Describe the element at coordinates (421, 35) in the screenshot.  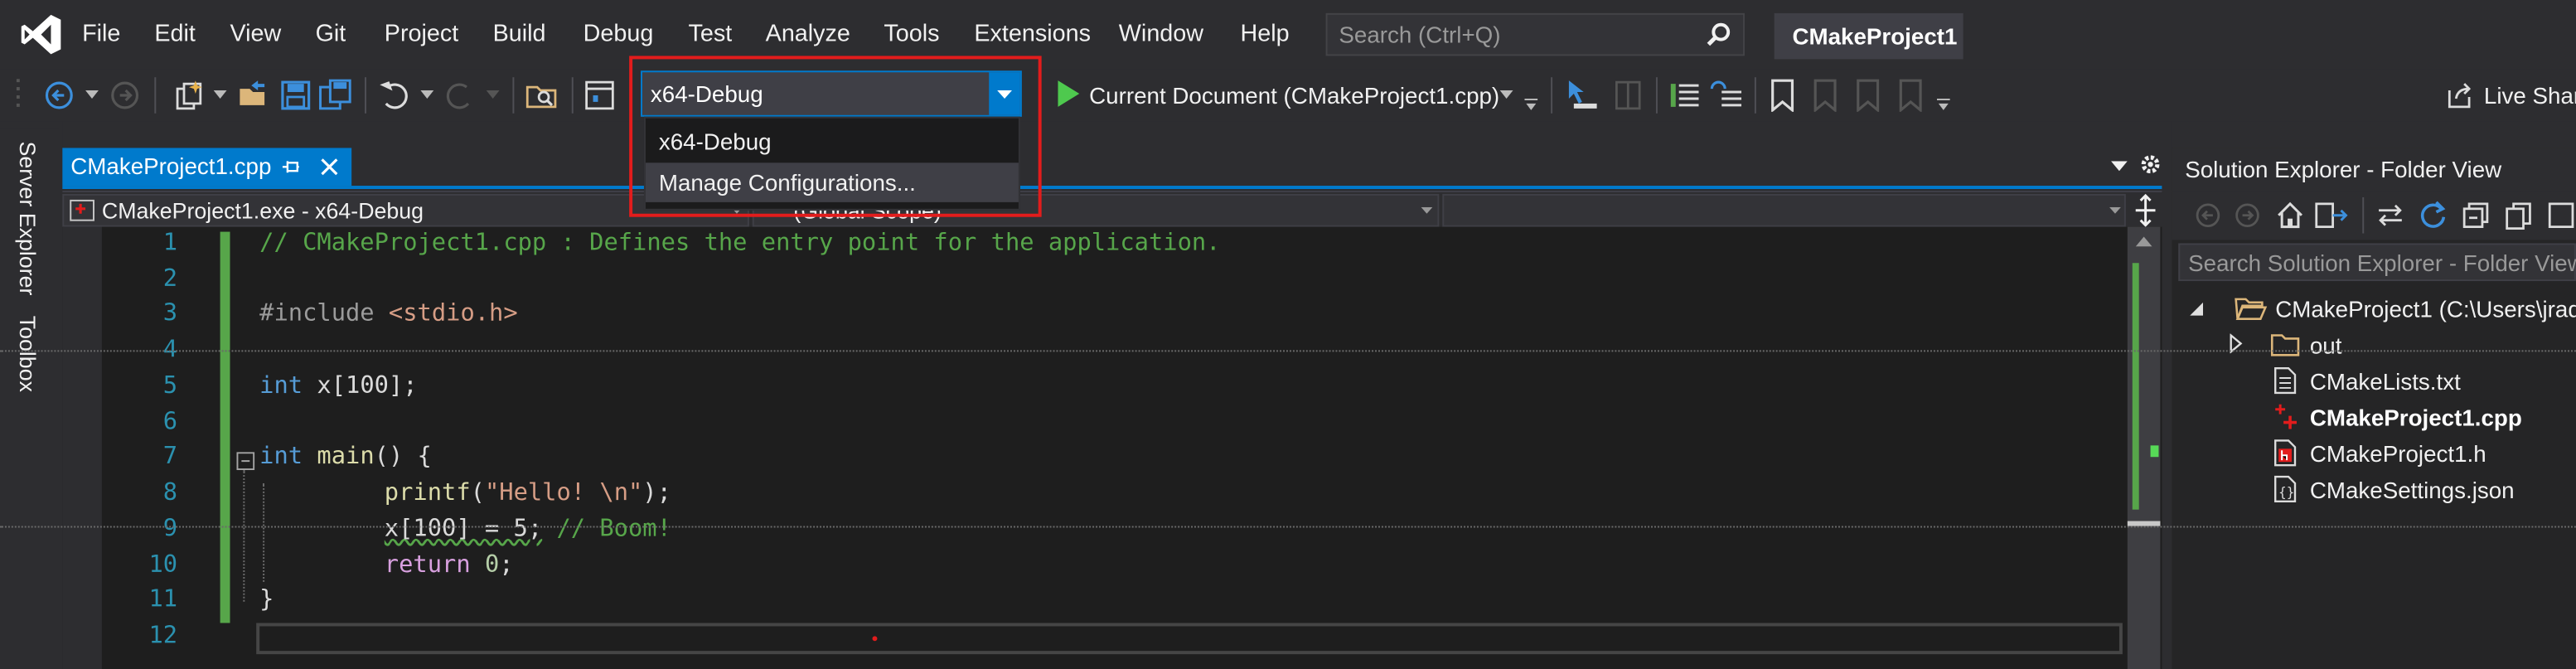
I see `menu-project: Project` at that location.